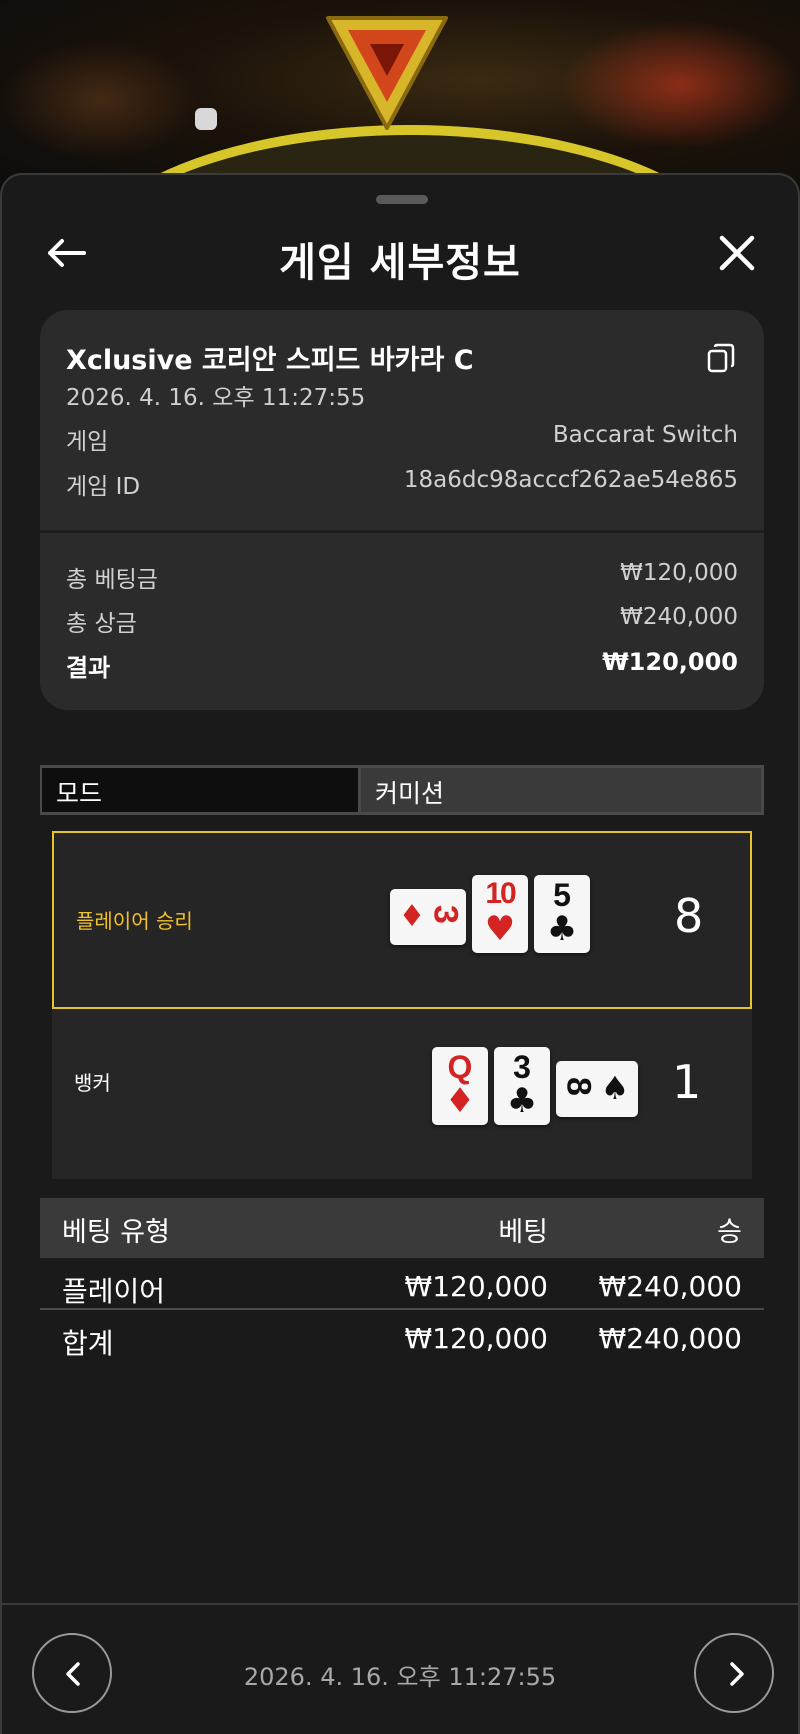  Describe the element at coordinates (270, 360) in the screenshot. I see `table-name: Xclusive 코리안 스피드 바카라 C` at that location.